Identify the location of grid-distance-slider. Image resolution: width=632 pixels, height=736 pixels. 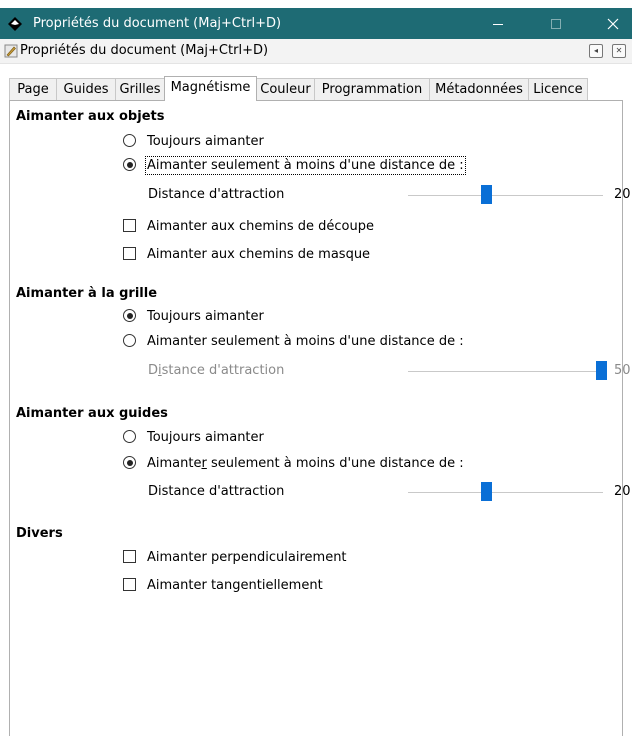
(505, 371).